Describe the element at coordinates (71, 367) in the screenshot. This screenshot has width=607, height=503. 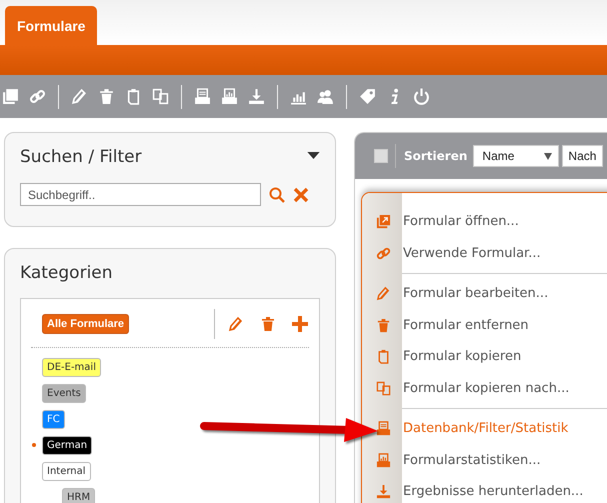
I see `category-tag: DE-E-mail` at that location.